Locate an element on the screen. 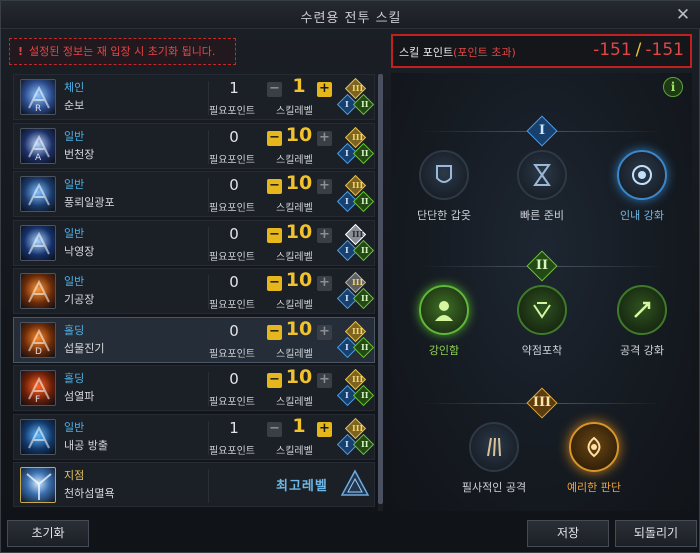 The height and width of the screenshot is (553, 700). points-current: -151 is located at coordinates (612, 50).